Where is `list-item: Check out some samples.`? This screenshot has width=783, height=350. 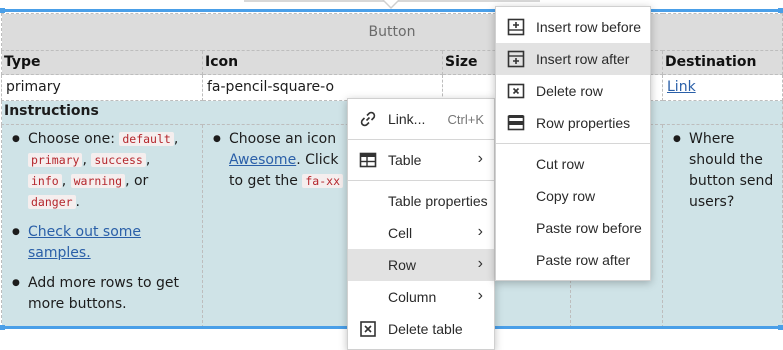
list-item: Check out some samples. is located at coordinates (105, 243).